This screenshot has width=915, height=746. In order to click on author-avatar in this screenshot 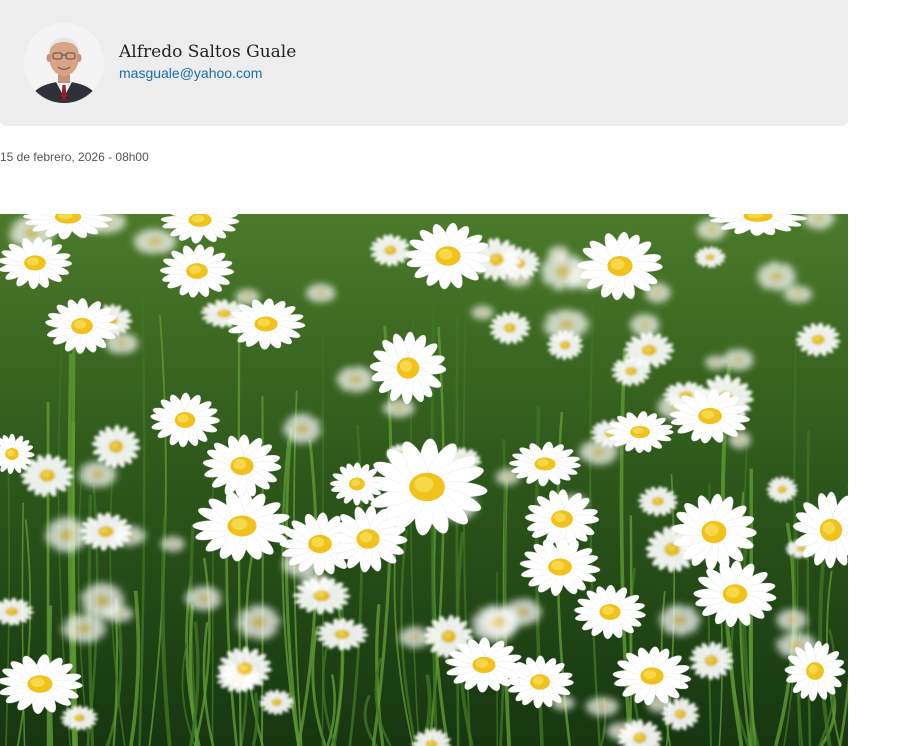, I will do `click(64, 63)`.